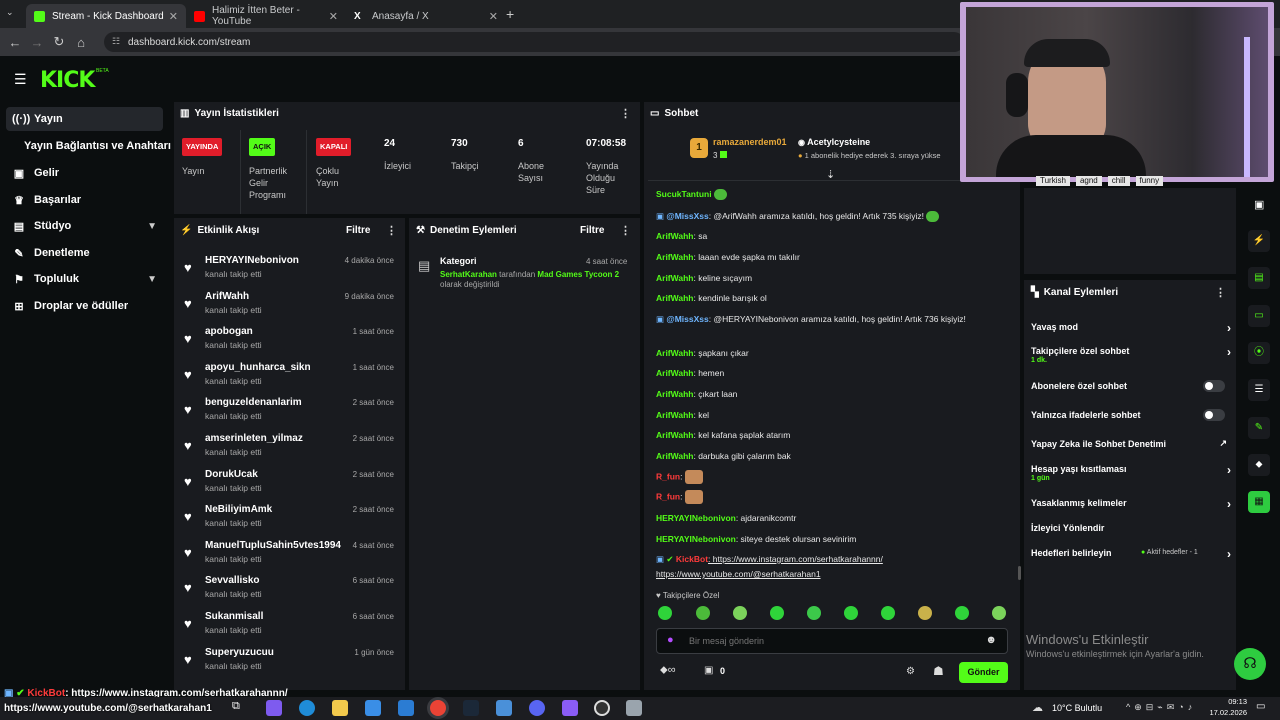 The image size is (1280, 720). Describe the element at coordinates (240, 708) in the screenshot. I see `task-view-icon: ⧉` at that location.